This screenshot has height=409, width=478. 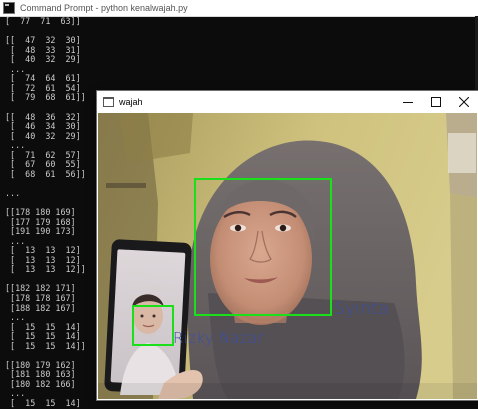 I want to click on console-line: [ 79 68 61]], so click(x=45, y=97).